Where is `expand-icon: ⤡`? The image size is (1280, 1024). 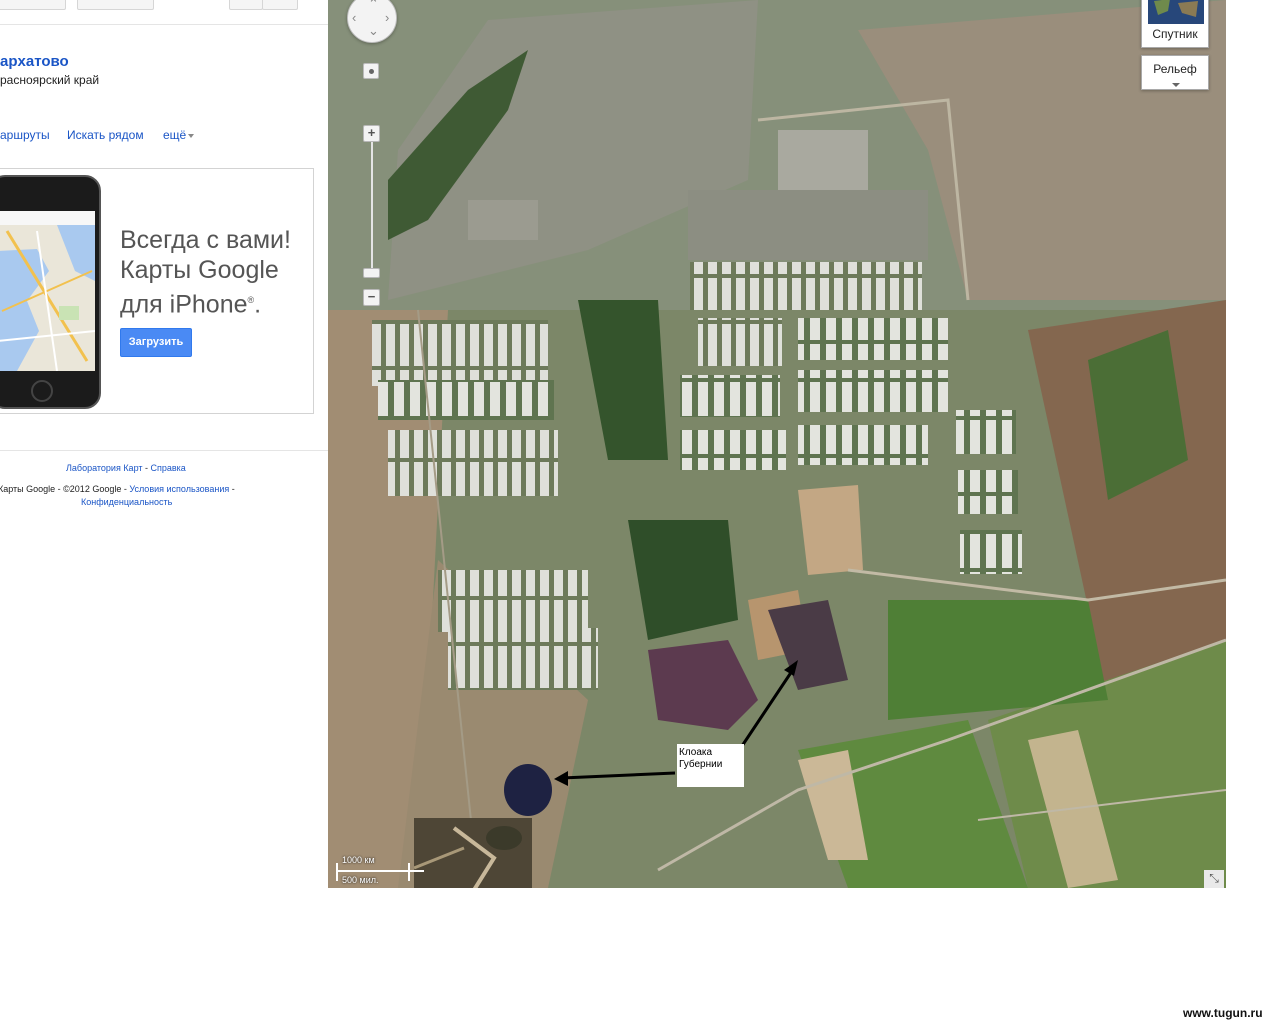 expand-icon: ⤡ is located at coordinates (1214, 879).